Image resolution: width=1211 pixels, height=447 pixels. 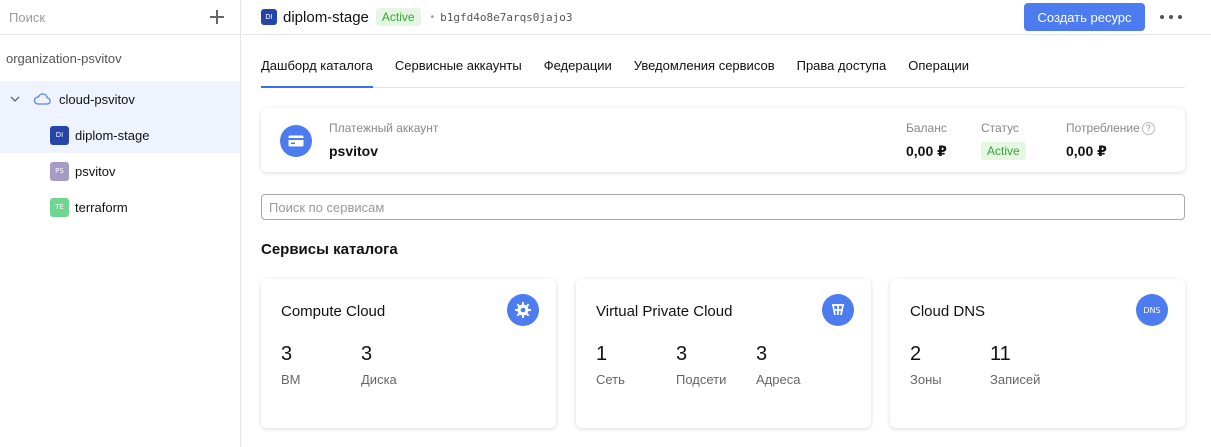 What do you see at coordinates (217, 17) in the screenshot?
I see `add-icon` at bounding box center [217, 17].